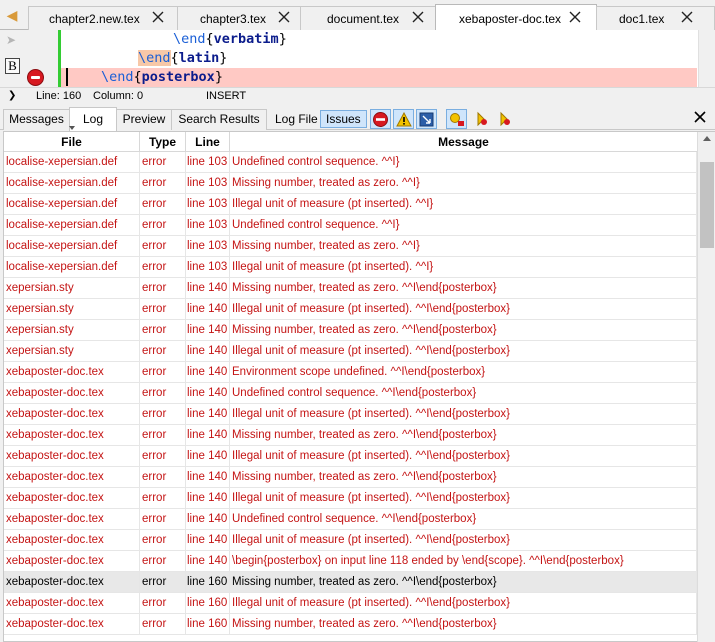  What do you see at coordinates (103, 18) in the screenshot?
I see `tab-chapter2-new: chapter2.new.tex` at bounding box center [103, 18].